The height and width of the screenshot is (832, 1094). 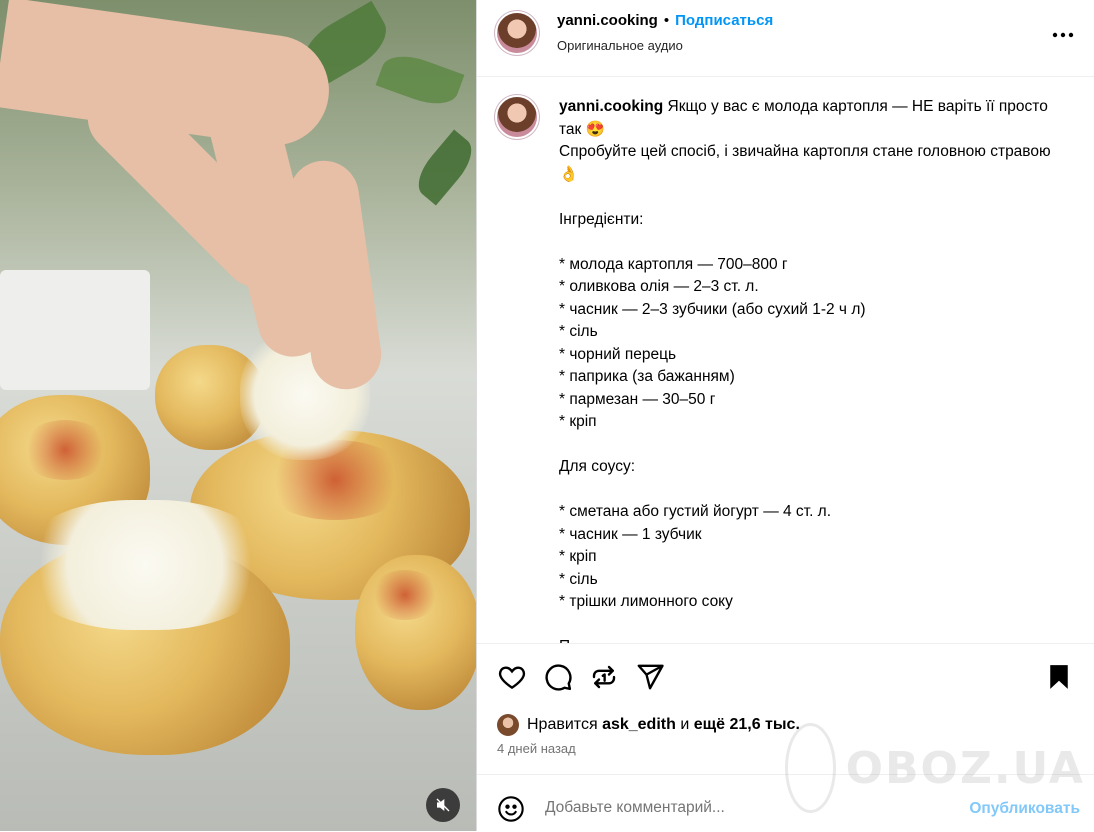 What do you see at coordinates (1024, 809) in the screenshot?
I see `publish-button: Опубликовать` at bounding box center [1024, 809].